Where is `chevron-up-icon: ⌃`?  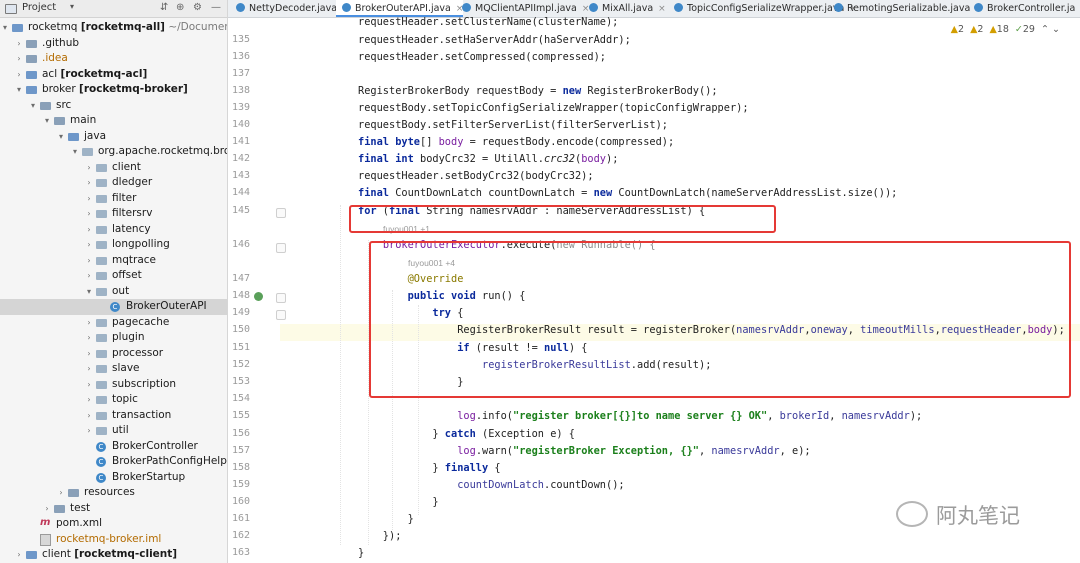
chevron-up-icon: ⌃ is located at coordinates (1045, 29).